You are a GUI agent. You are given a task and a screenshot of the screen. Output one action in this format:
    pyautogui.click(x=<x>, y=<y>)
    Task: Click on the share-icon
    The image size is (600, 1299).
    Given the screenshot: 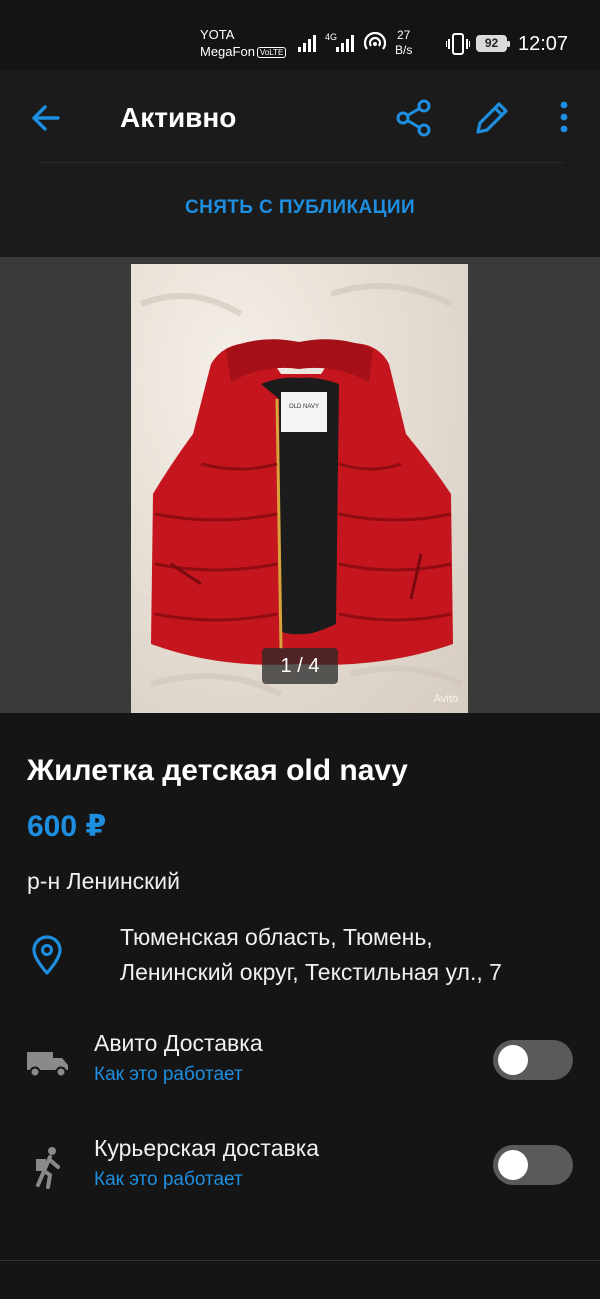 What is the action you would take?
    pyautogui.click(x=414, y=118)
    